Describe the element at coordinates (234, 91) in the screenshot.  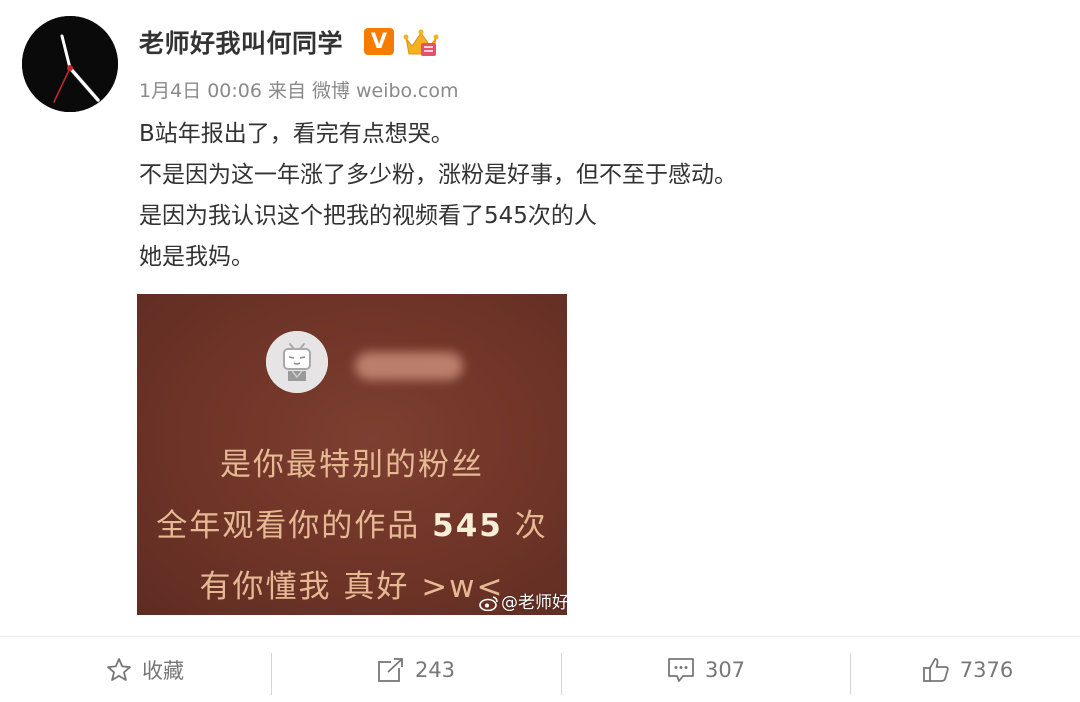
I see `post-time: 00:06` at that location.